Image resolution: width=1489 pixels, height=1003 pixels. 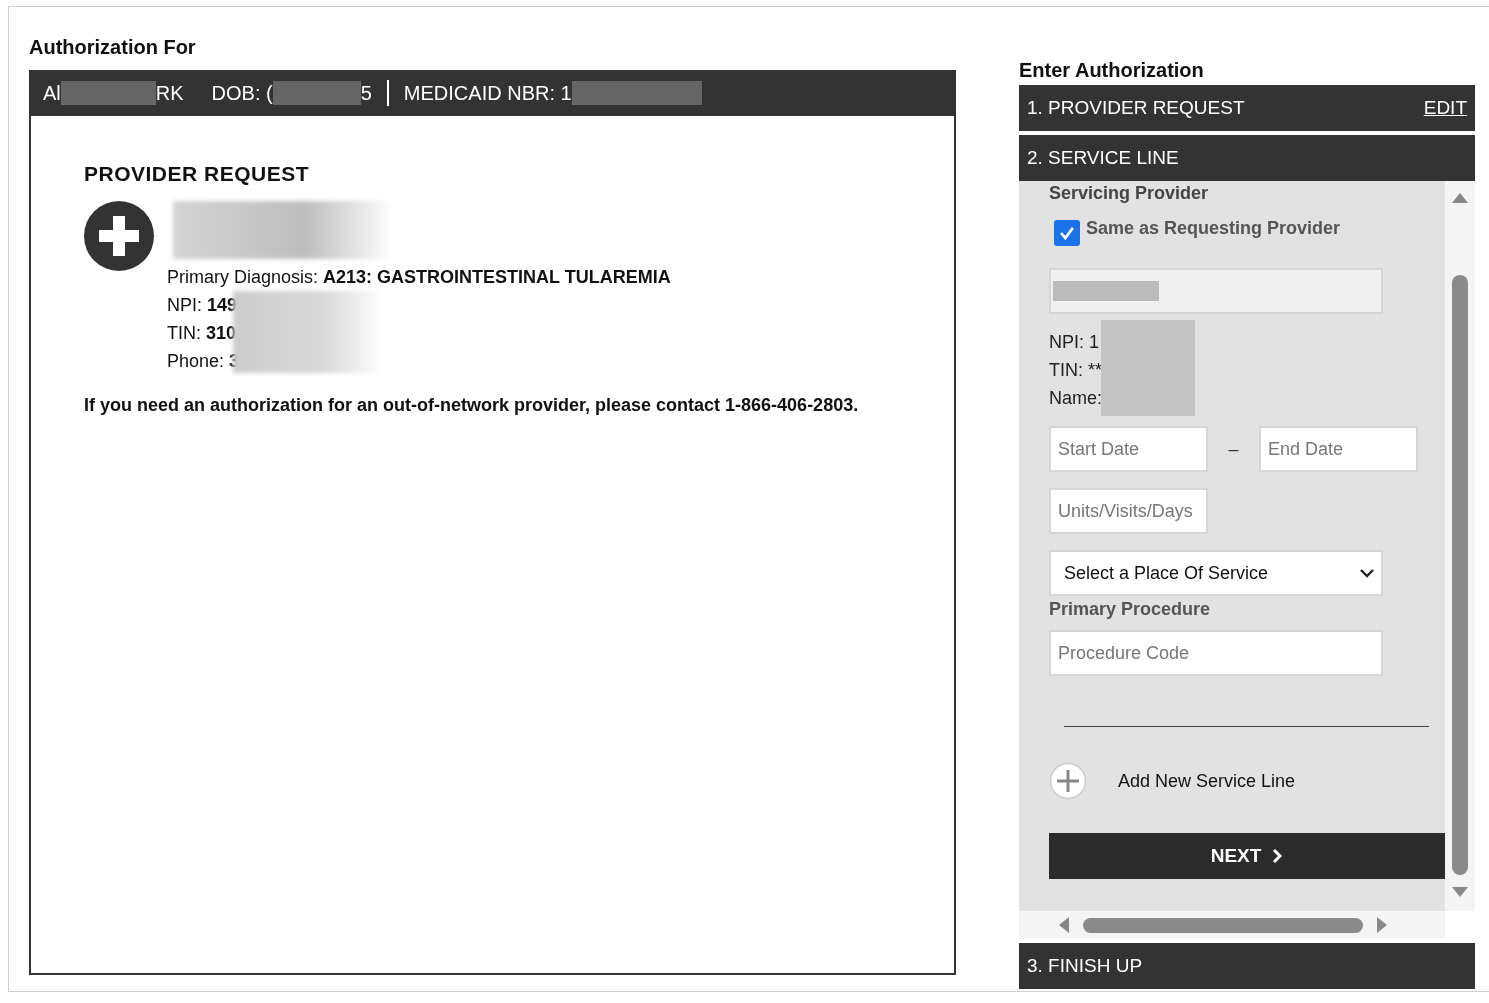 I want to click on step-header: 2. SERVICE LINE, so click(x=1247, y=158).